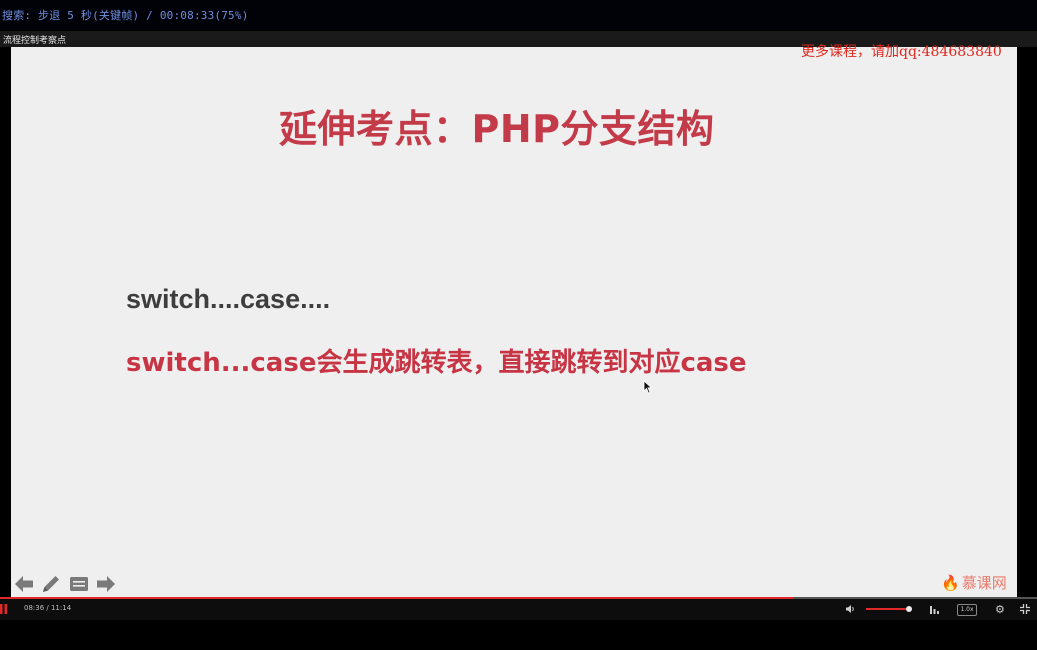 This screenshot has height=650, width=1037. What do you see at coordinates (518, 609) in the screenshot?
I see `player-controls: 08:36 / 11:14 1.0x ⚙` at bounding box center [518, 609].